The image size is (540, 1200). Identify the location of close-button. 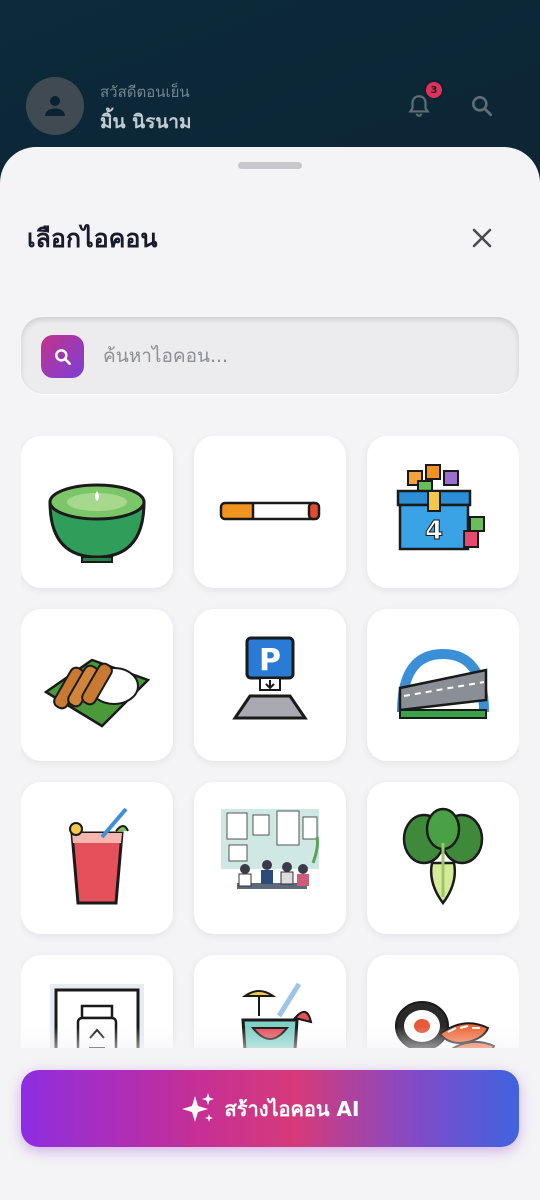
(482, 238).